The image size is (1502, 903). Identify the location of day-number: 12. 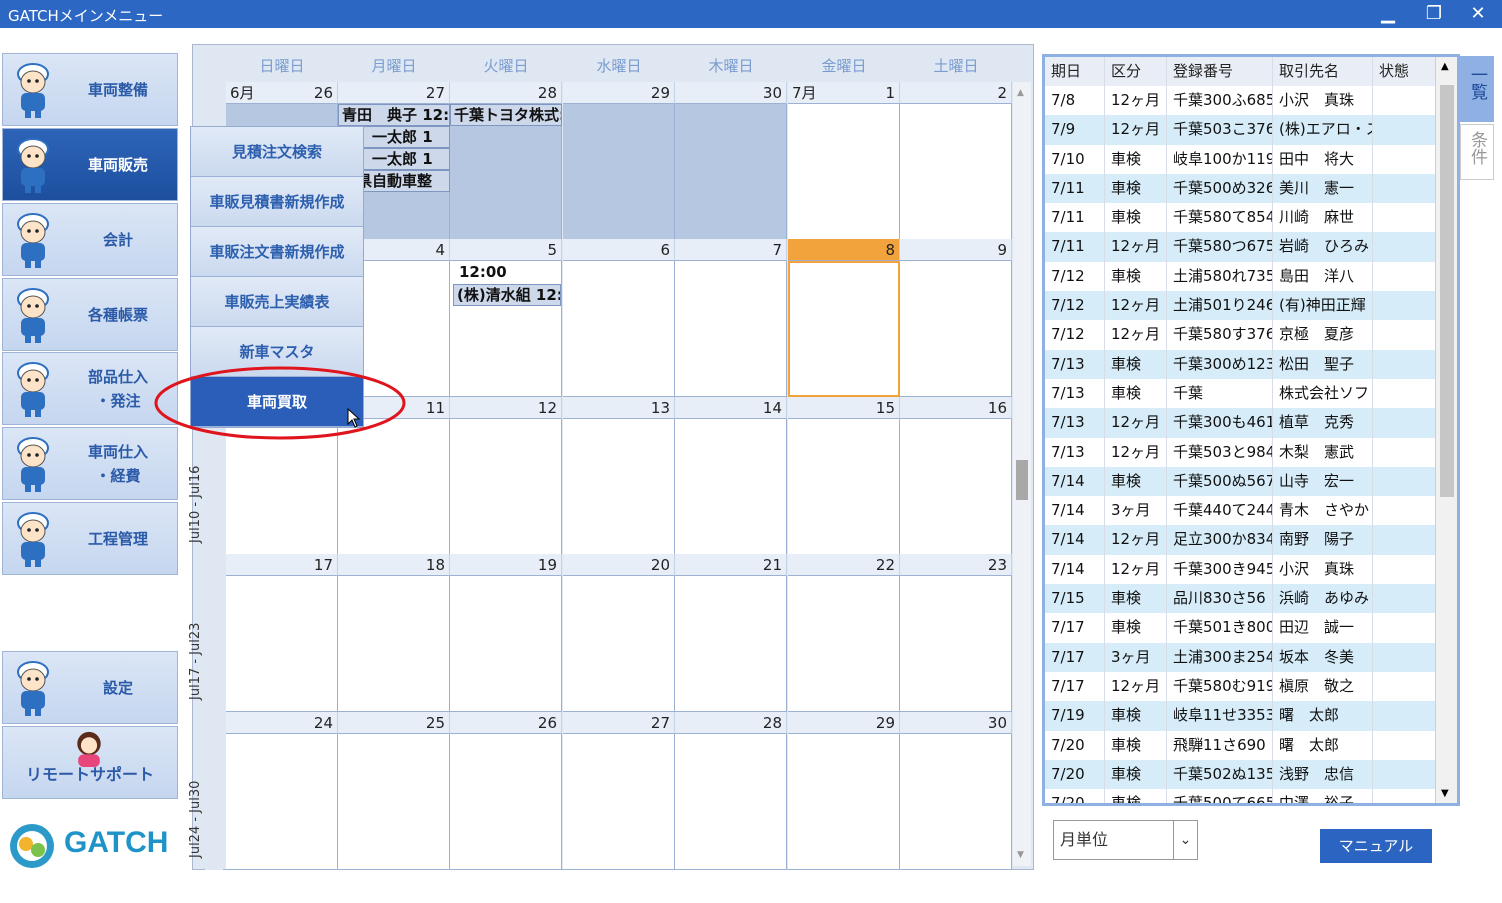
(506, 408).